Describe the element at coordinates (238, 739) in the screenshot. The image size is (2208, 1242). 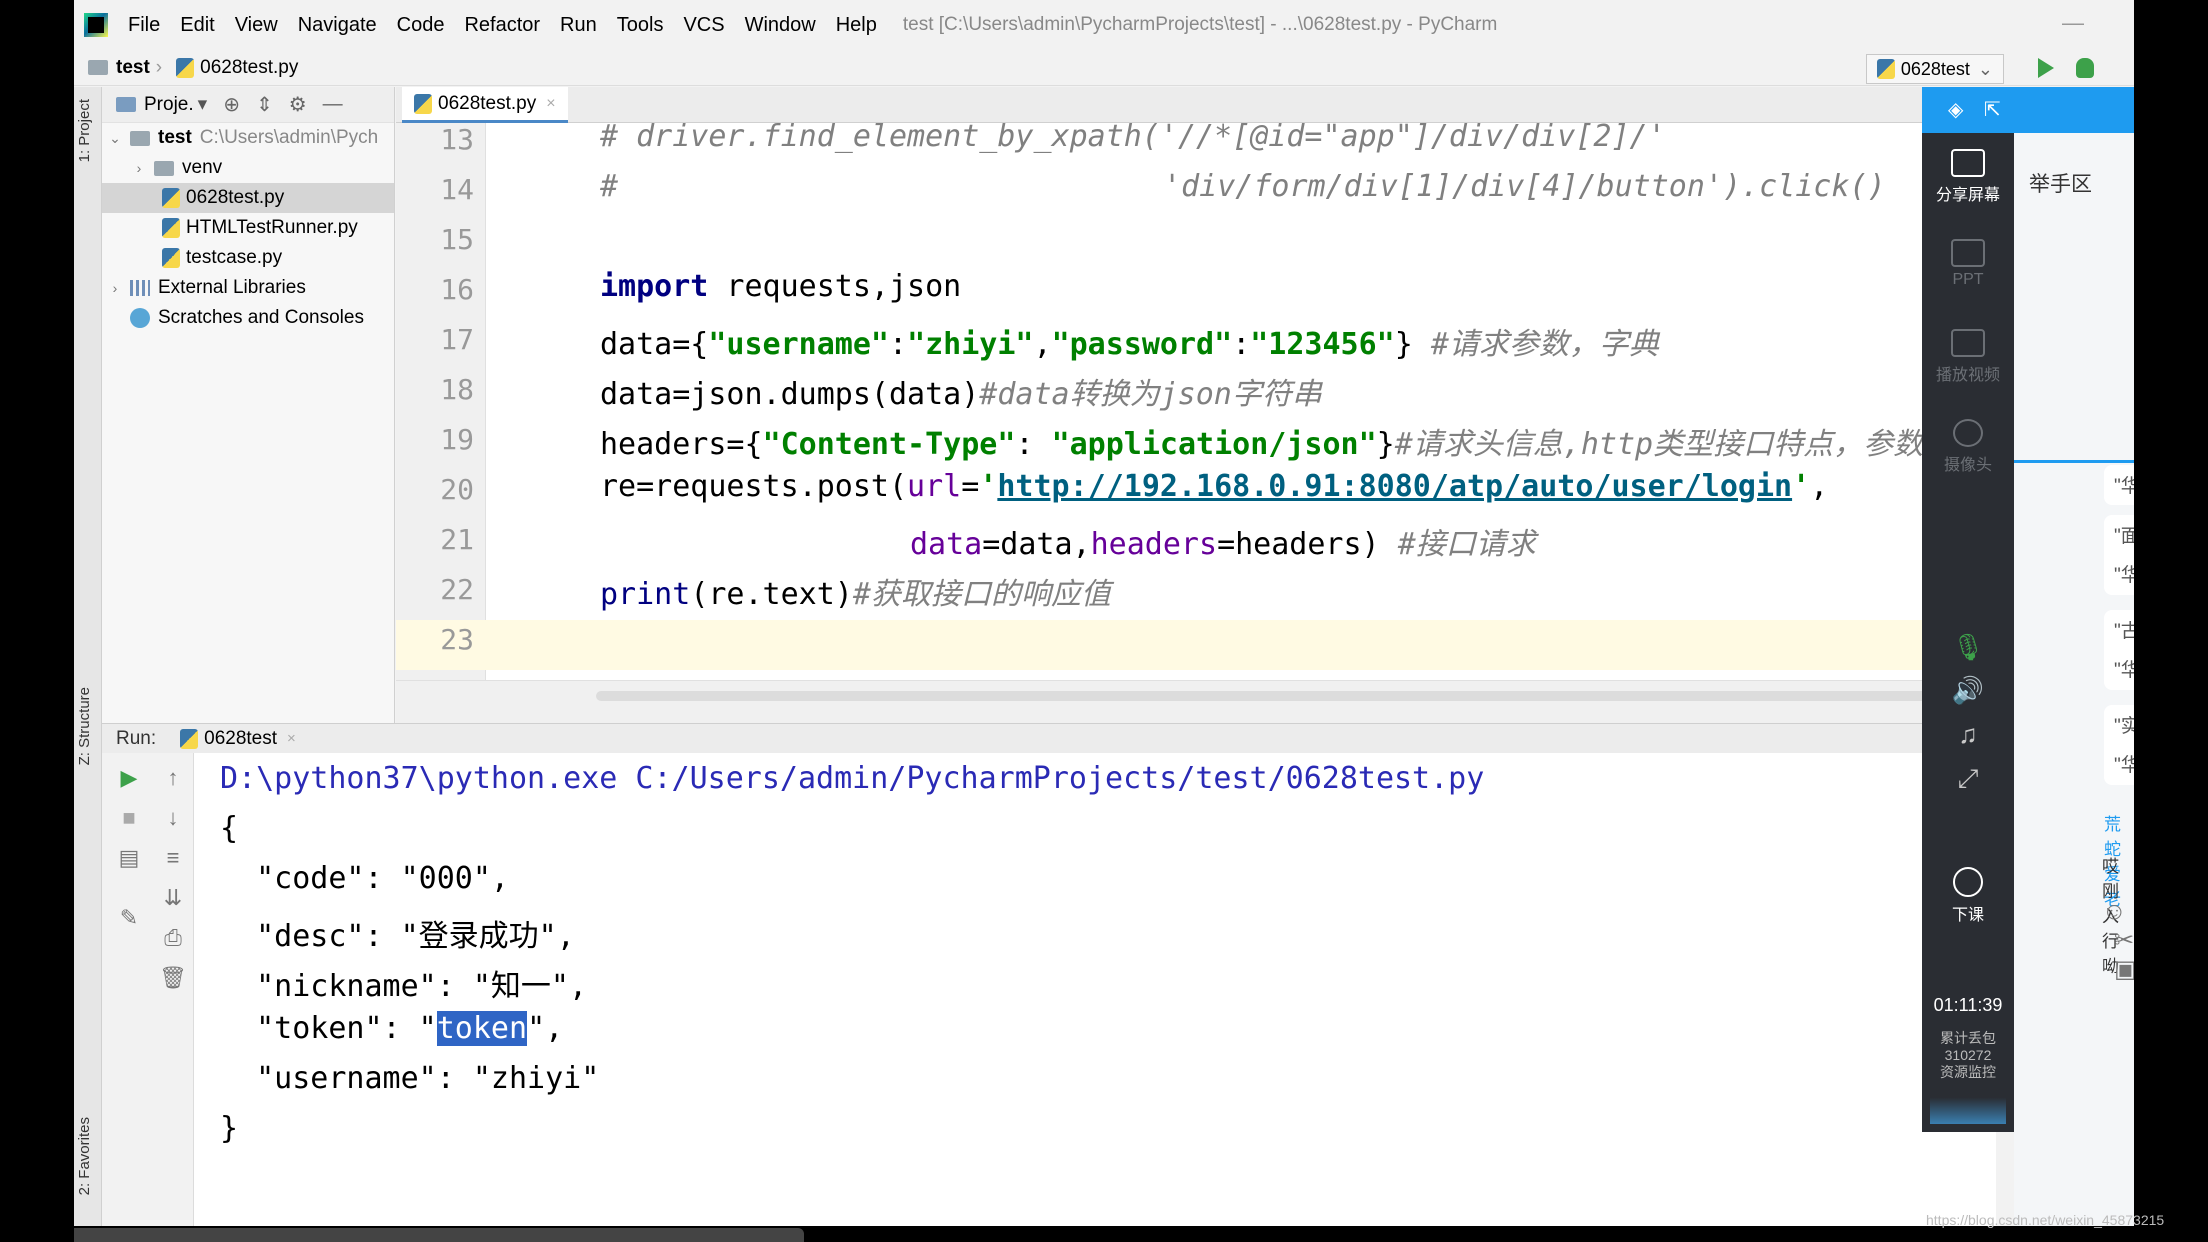
I see `run-tab-0628test: 0628test ×` at that location.